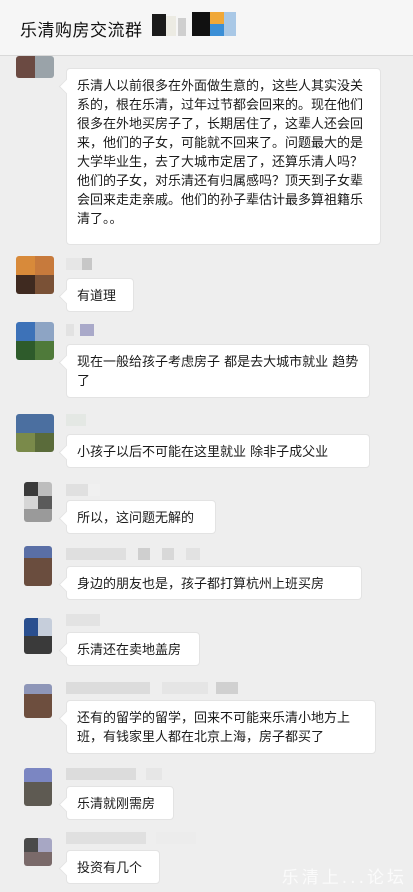  Describe the element at coordinates (100, 295) in the screenshot. I see `message-bubble: 有道理` at that location.